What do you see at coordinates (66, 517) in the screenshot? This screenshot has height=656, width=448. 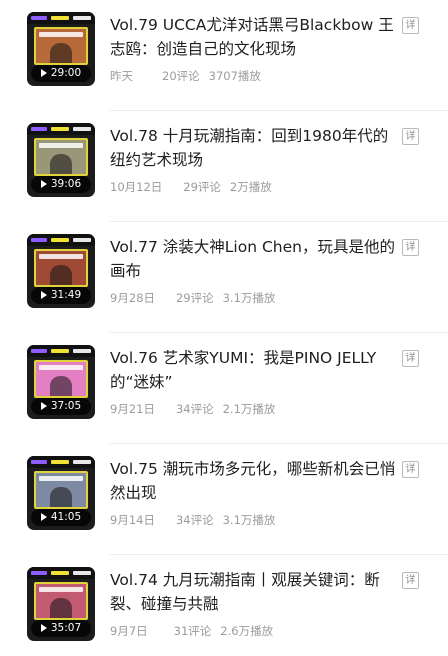 I see `duration-text: 41:05` at bounding box center [66, 517].